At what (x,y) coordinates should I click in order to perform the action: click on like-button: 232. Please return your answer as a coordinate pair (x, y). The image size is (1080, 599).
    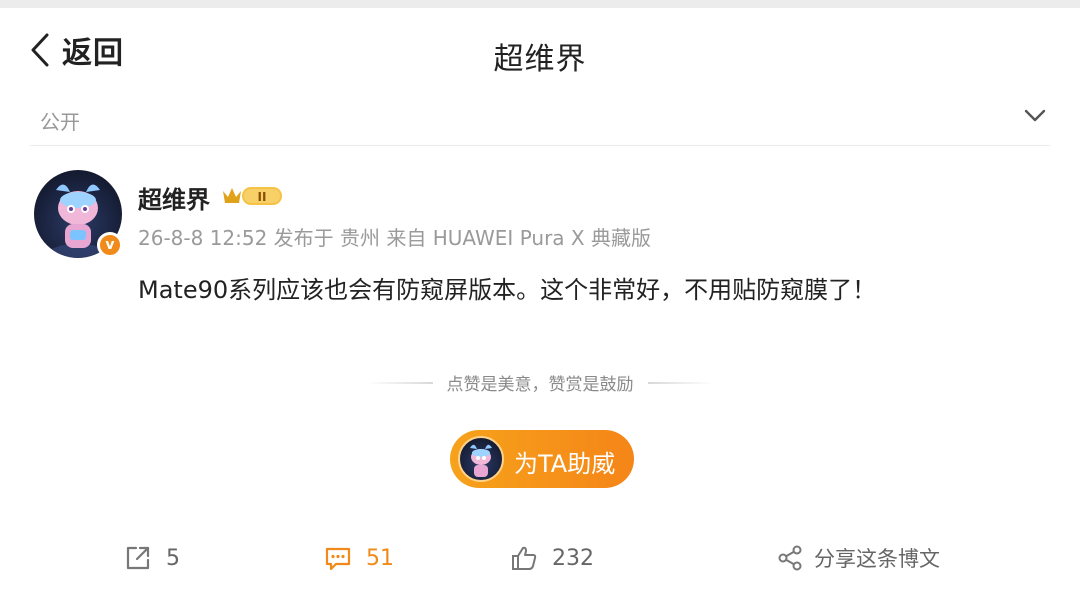
    Looking at the image, I should click on (552, 558).